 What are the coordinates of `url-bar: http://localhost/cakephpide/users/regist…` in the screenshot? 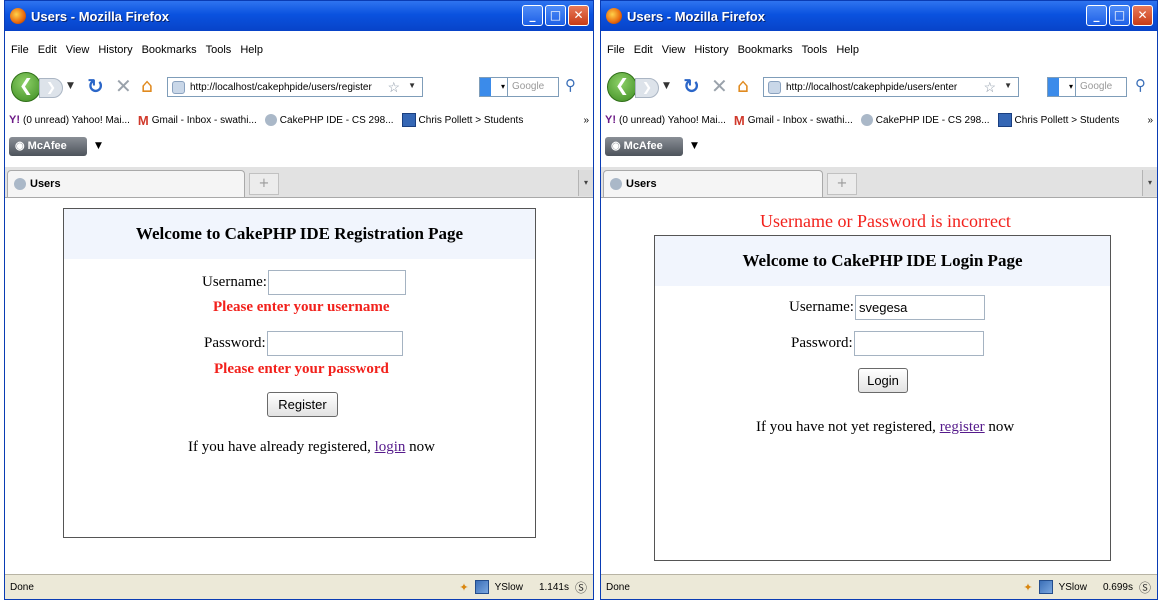 It's located at (295, 87).